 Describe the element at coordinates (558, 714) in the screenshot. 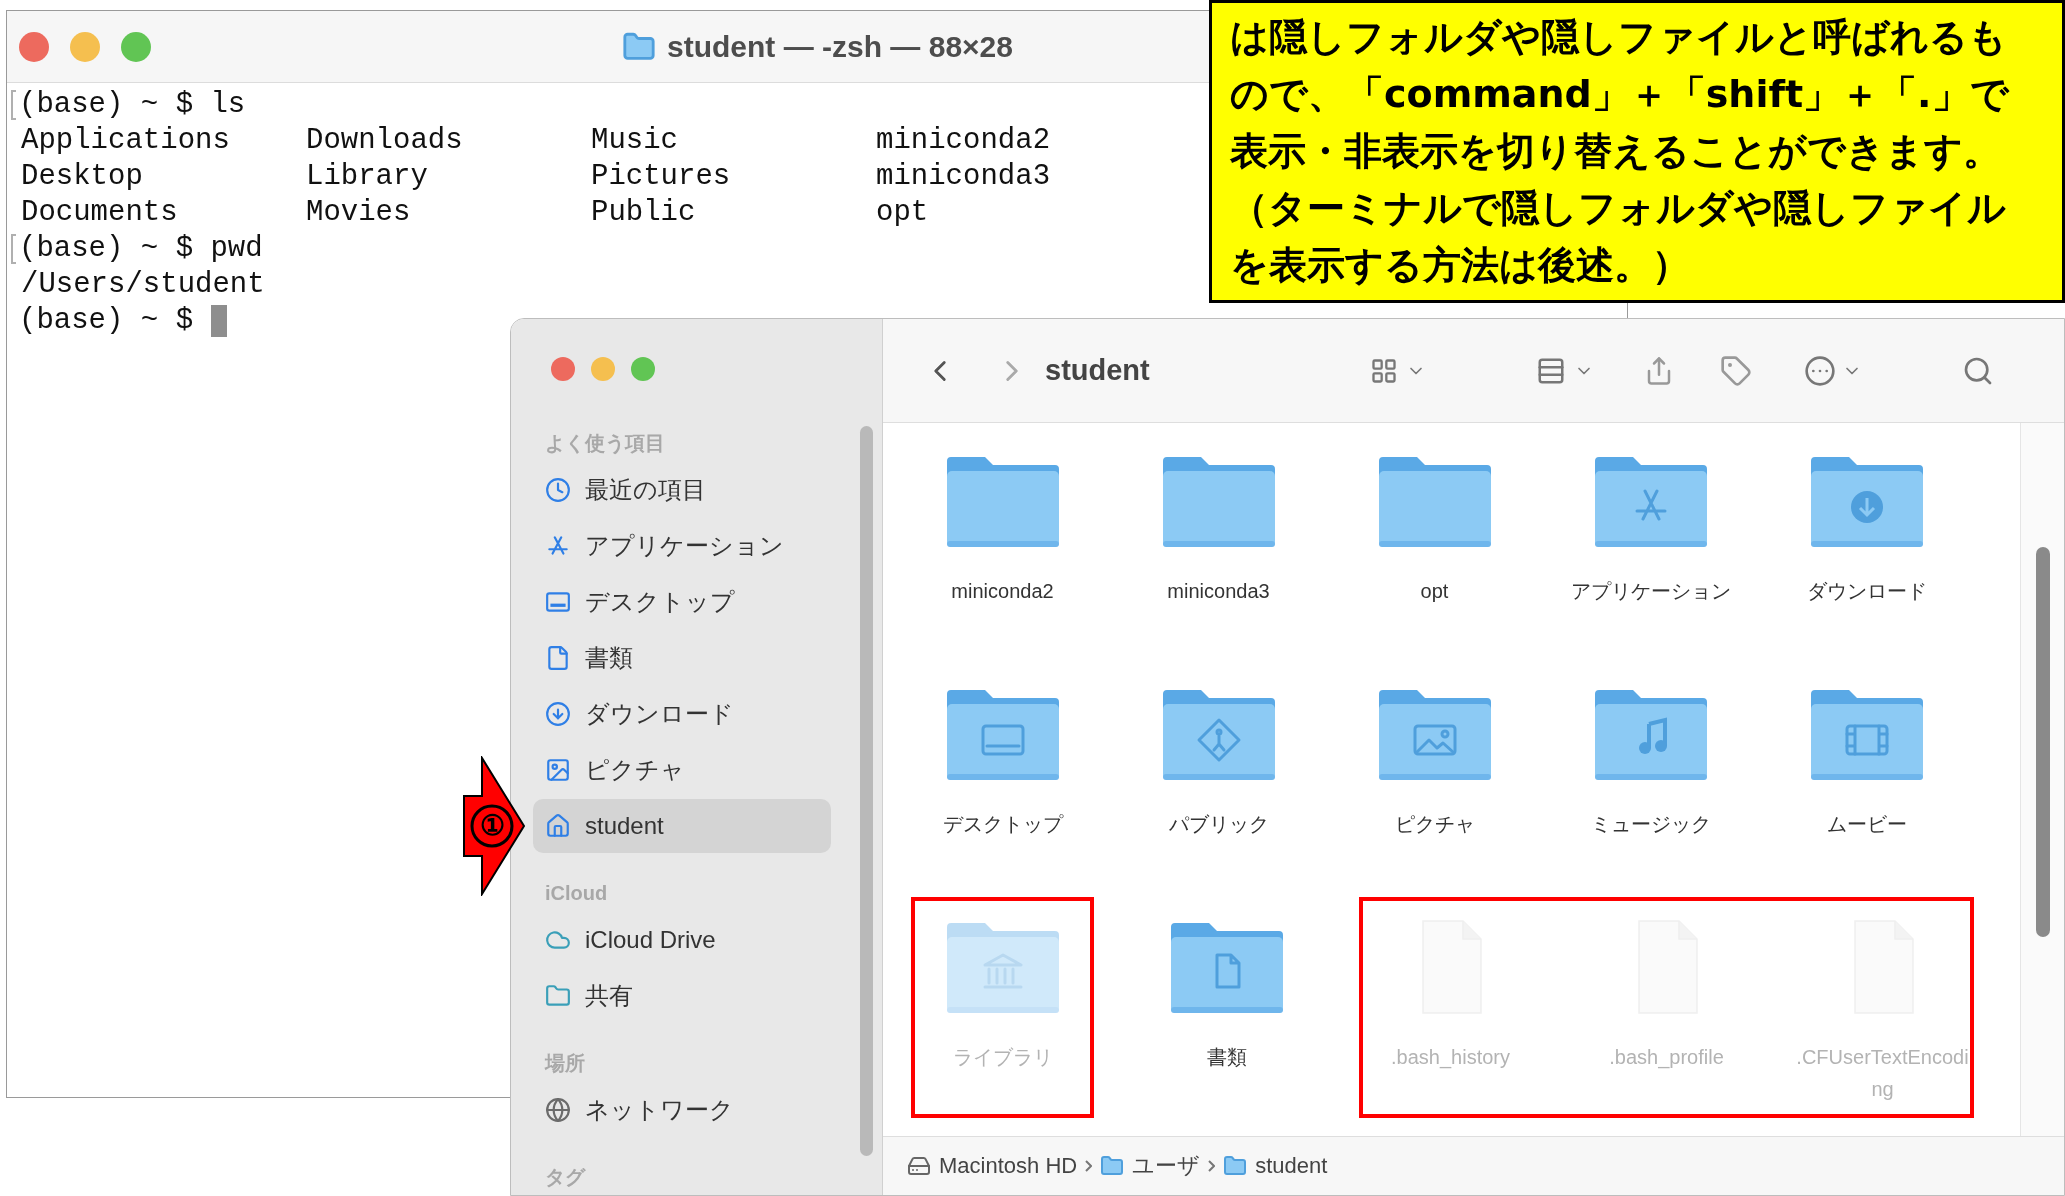

I see `download-icon` at that location.